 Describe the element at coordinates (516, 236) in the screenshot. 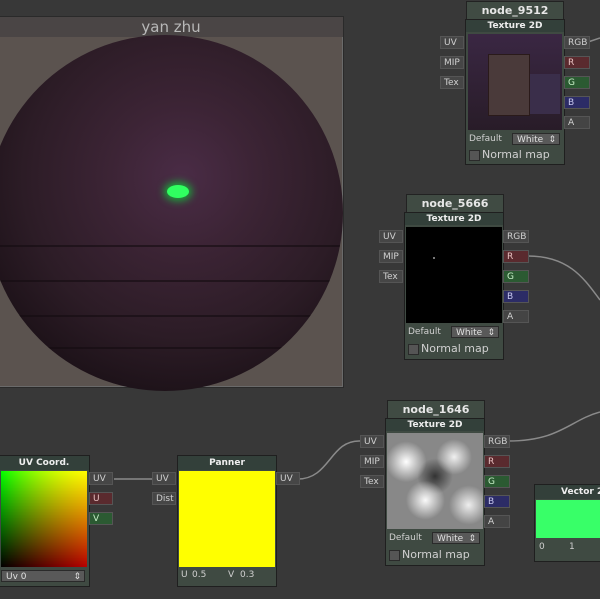

I see `node-5666-rgb-output: RGB` at that location.